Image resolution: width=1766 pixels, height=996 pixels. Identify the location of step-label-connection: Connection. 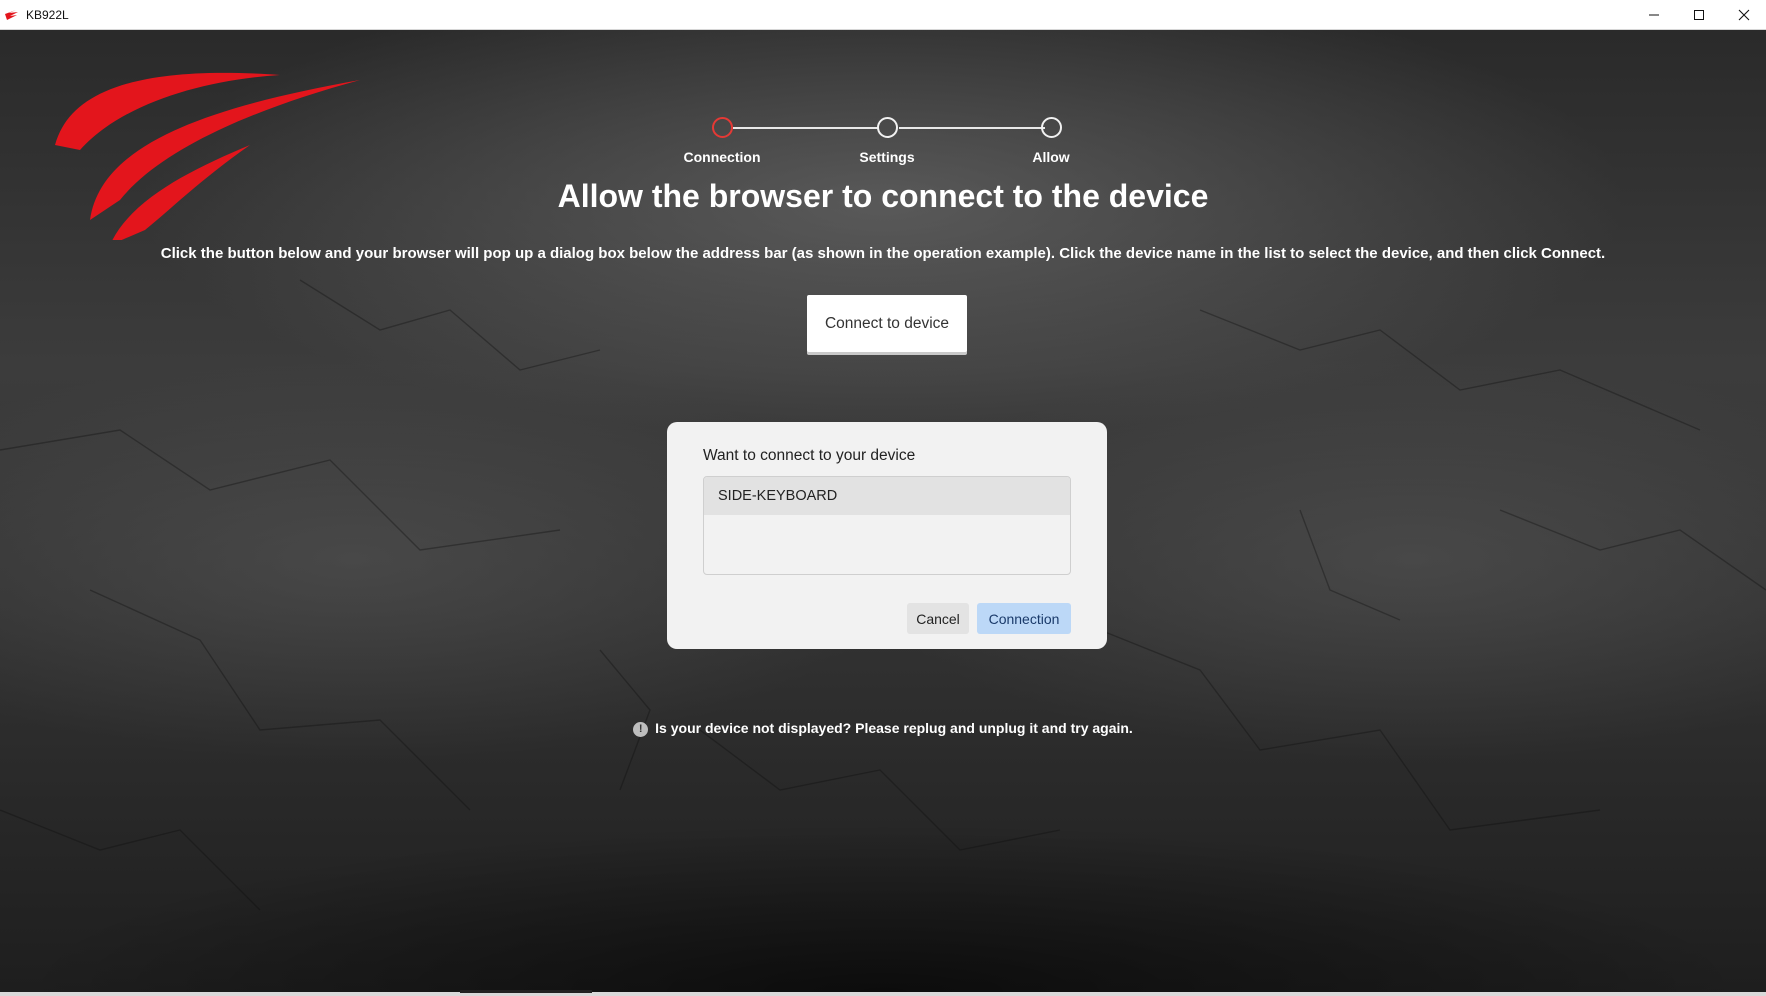
(722, 157).